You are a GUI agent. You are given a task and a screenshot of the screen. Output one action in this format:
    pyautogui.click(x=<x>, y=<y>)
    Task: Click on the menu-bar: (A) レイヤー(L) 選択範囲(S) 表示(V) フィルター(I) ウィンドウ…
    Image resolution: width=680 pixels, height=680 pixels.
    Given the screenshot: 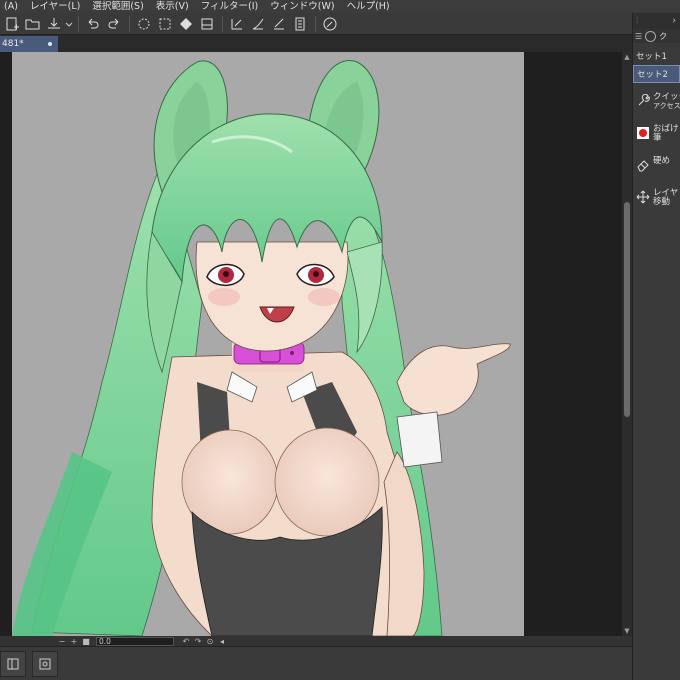 What is the action you would take?
    pyautogui.click(x=340, y=6)
    